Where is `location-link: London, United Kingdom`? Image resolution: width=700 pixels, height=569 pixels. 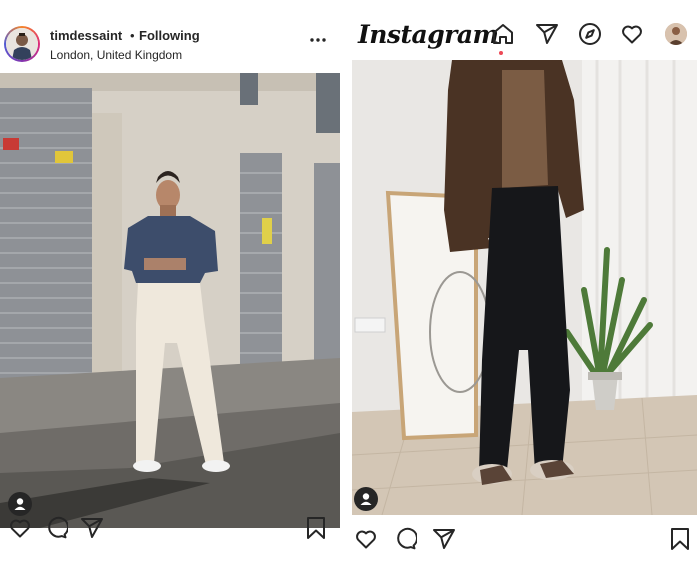
location-link: London, United Kingdom is located at coordinates (116, 55).